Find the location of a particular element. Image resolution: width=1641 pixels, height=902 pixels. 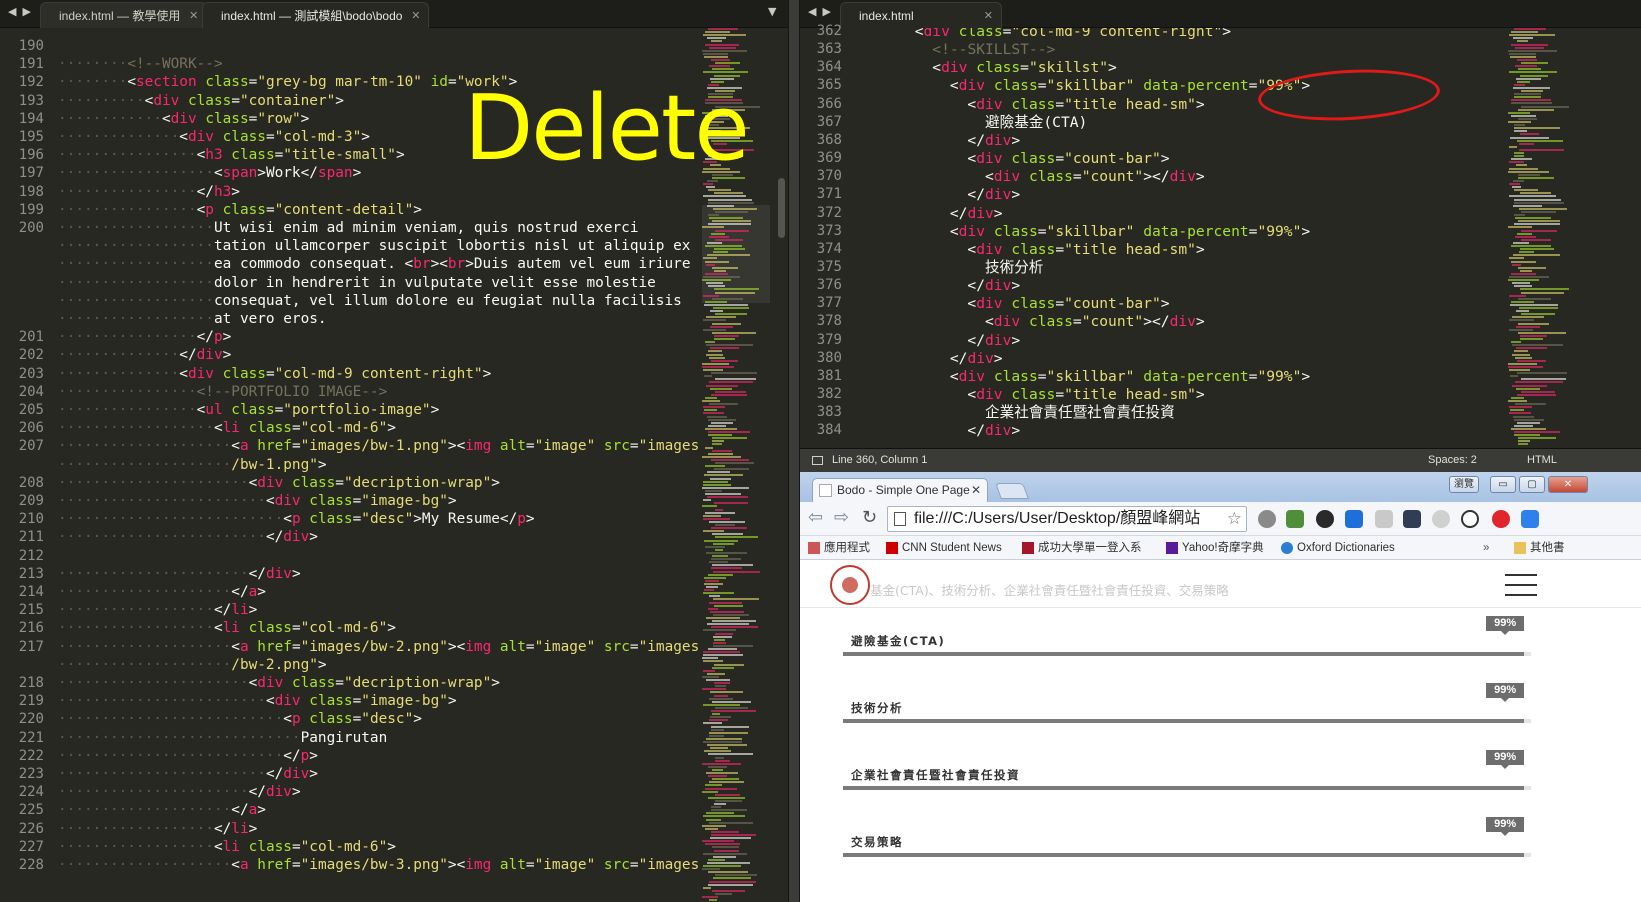

hamburger-menu-icon is located at coordinates (1521, 585).